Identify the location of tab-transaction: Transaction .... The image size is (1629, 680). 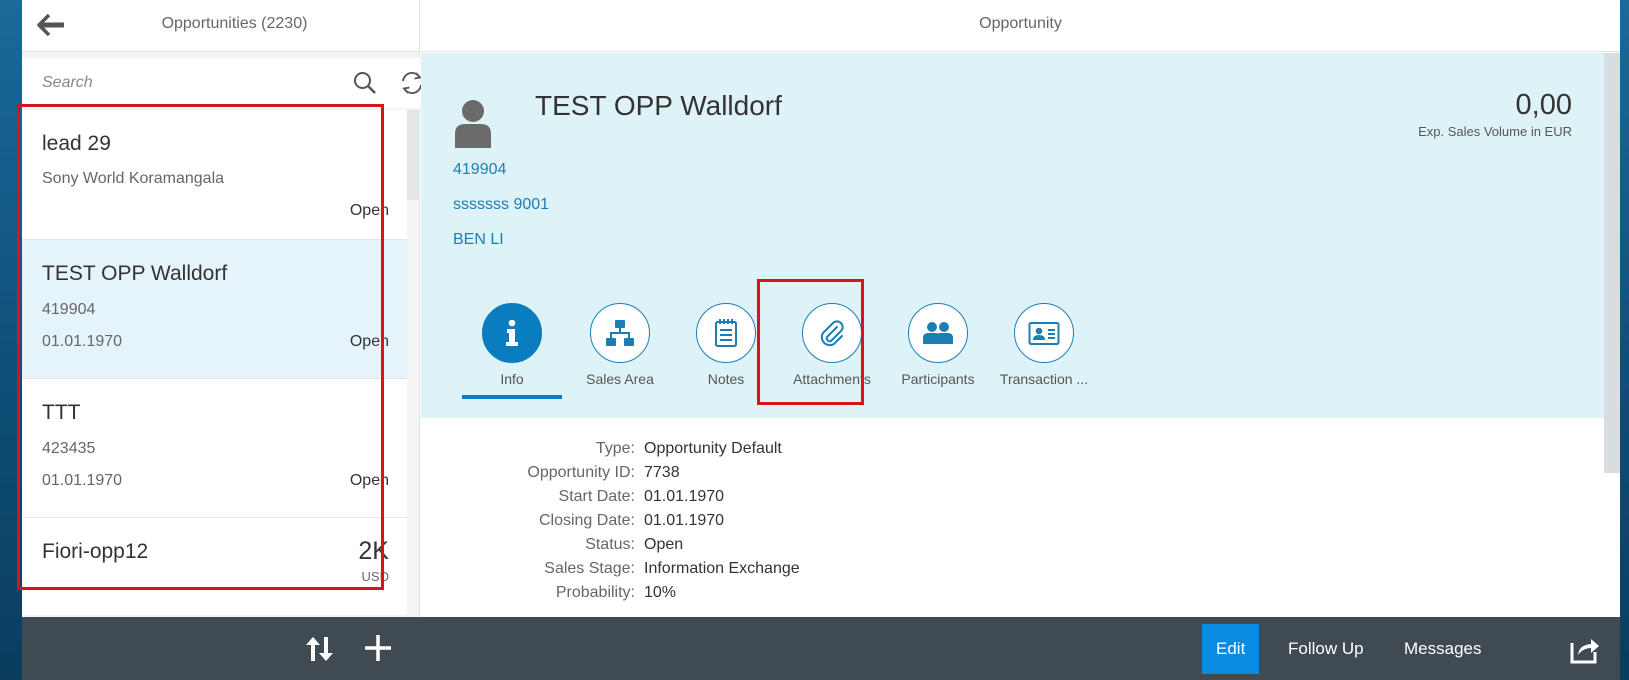
(1044, 345).